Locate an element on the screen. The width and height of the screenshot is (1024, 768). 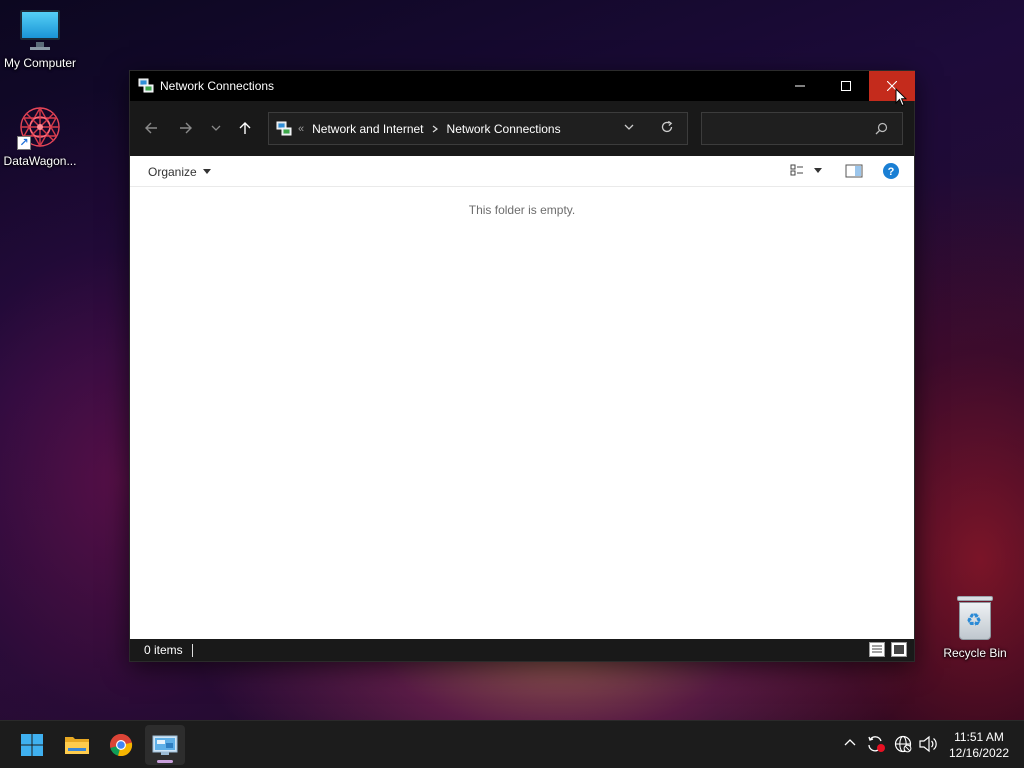
preview-pane-icon is located at coordinates (854, 171).